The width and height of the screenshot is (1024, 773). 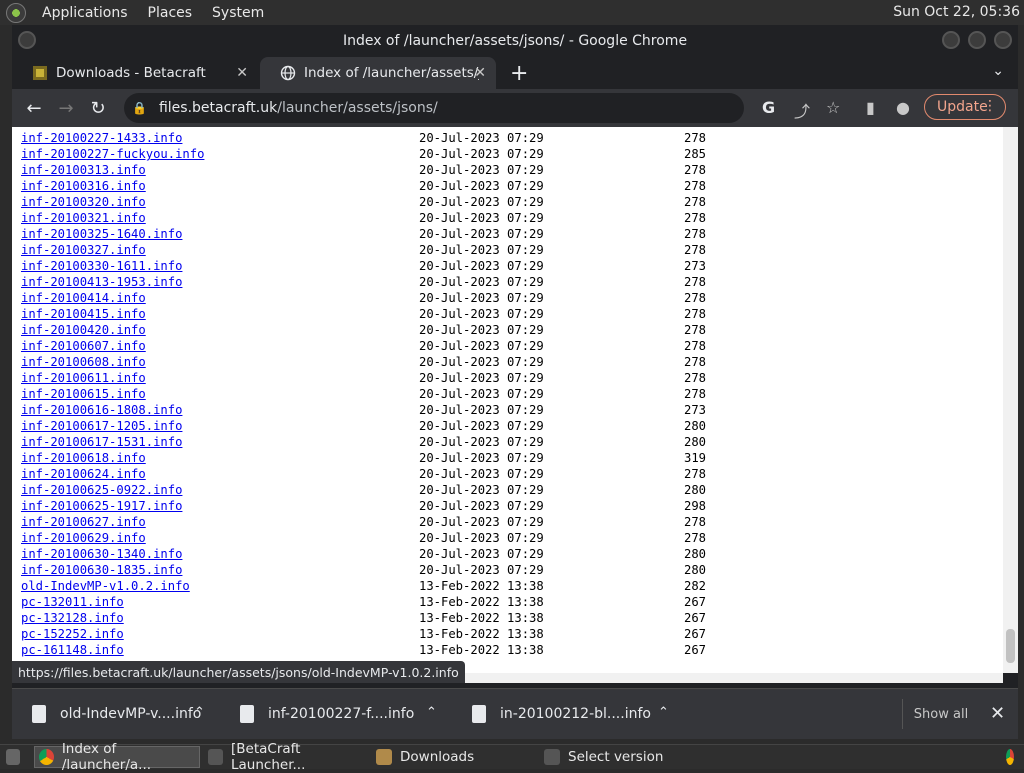 What do you see at coordinates (519, 73) in the screenshot?
I see `new-tab-plus-icon: +` at bounding box center [519, 73].